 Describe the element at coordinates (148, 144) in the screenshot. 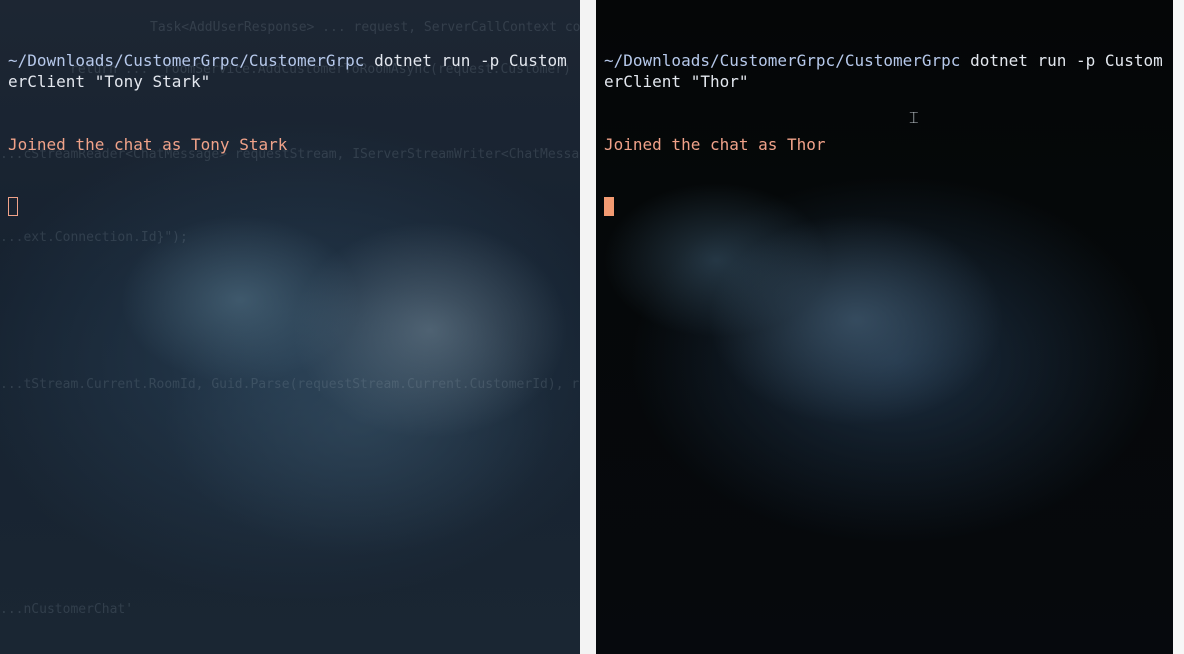

I see `output-line: Joined the chat as Tony Stark` at that location.